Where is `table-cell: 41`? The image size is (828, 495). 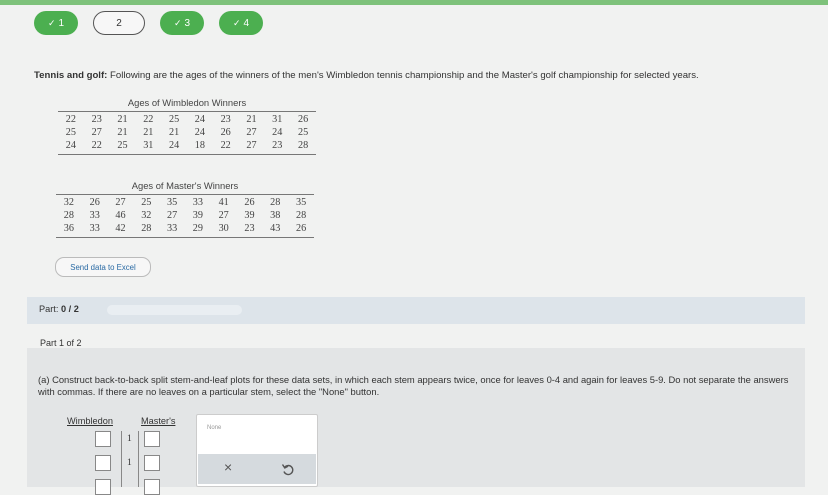
table-cell: 41 is located at coordinates (223, 201).